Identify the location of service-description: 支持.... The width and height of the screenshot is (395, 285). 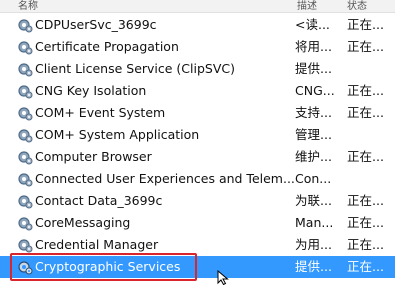
(313, 112).